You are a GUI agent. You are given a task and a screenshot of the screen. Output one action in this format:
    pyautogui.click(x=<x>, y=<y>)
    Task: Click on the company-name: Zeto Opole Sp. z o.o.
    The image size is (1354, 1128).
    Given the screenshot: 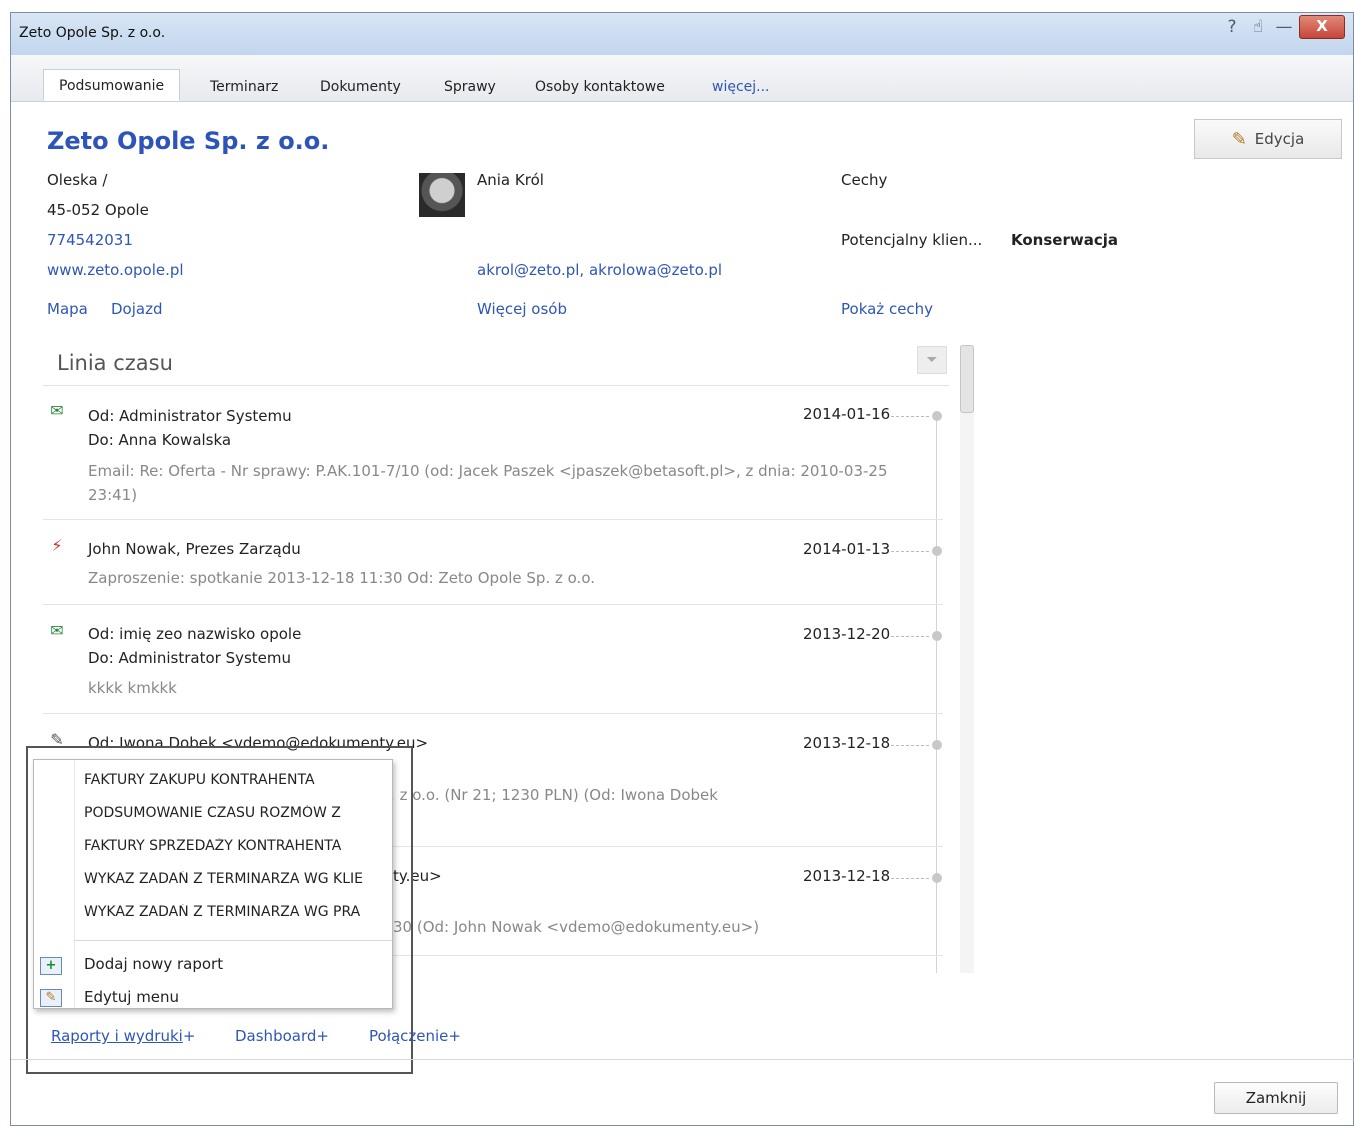 What is the action you would take?
    pyautogui.click(x=188, y=141)
    